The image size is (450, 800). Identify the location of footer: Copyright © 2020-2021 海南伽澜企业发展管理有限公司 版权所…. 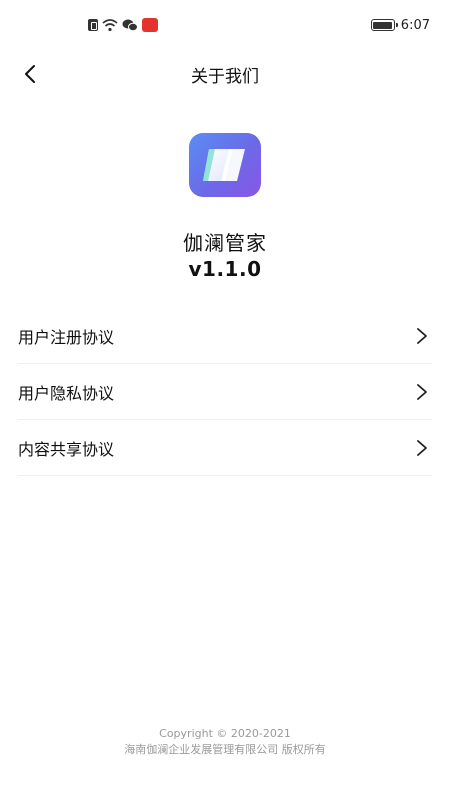
(225, 742).